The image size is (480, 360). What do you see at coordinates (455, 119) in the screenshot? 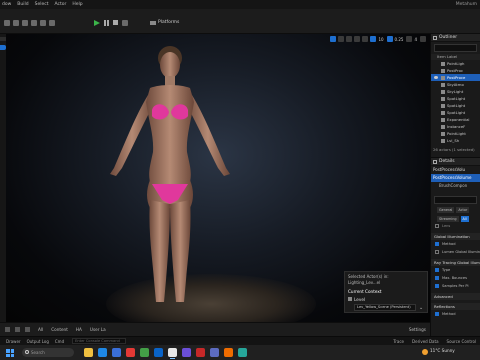
I see `outliner-row: Exponential` at bounding box center [455, 119].